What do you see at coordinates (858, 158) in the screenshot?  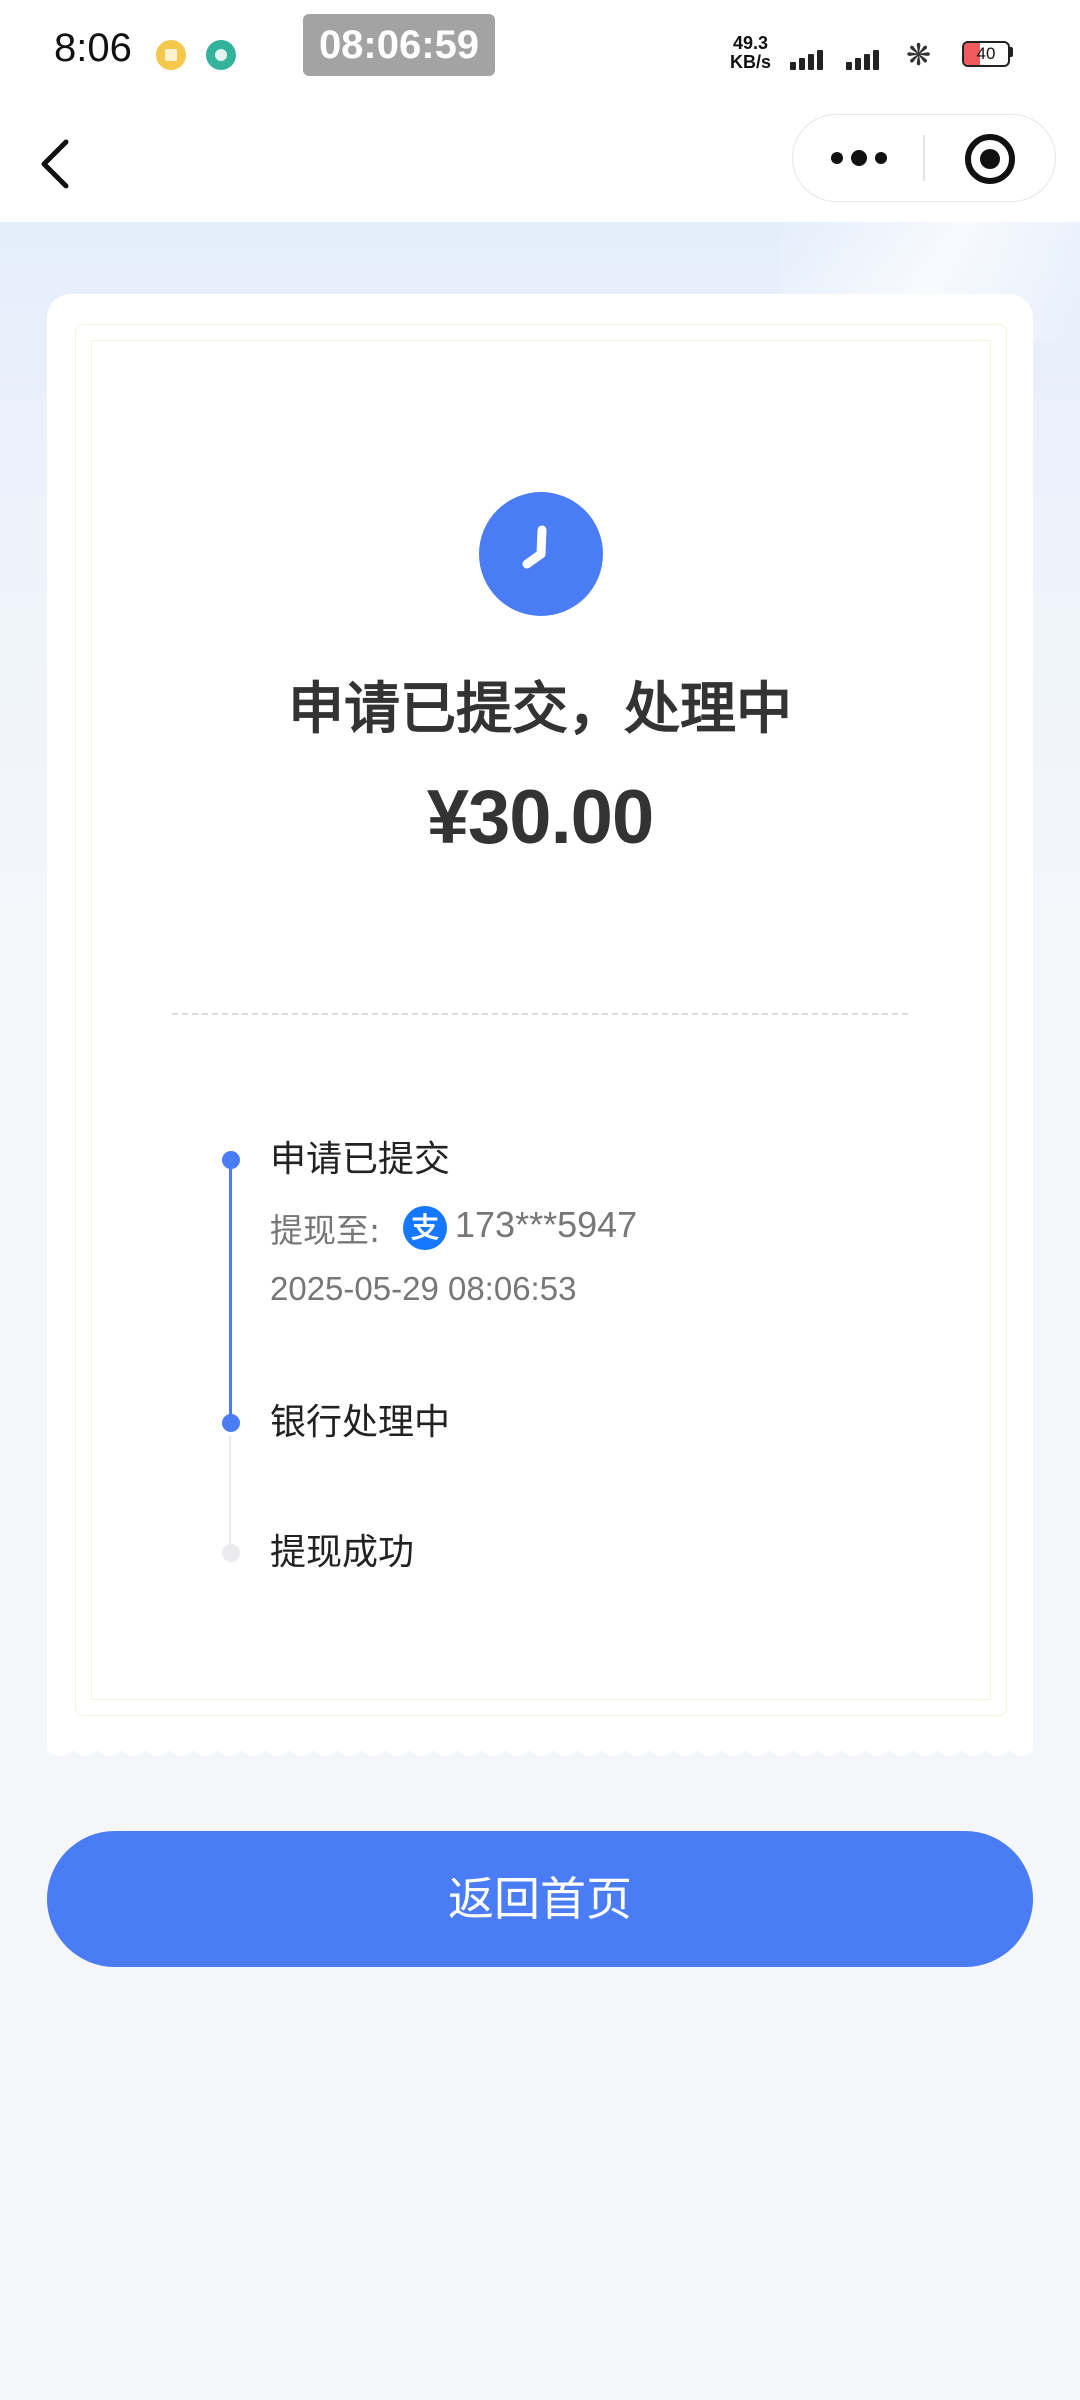 I see `more-button` at bounding box center [858, 158].